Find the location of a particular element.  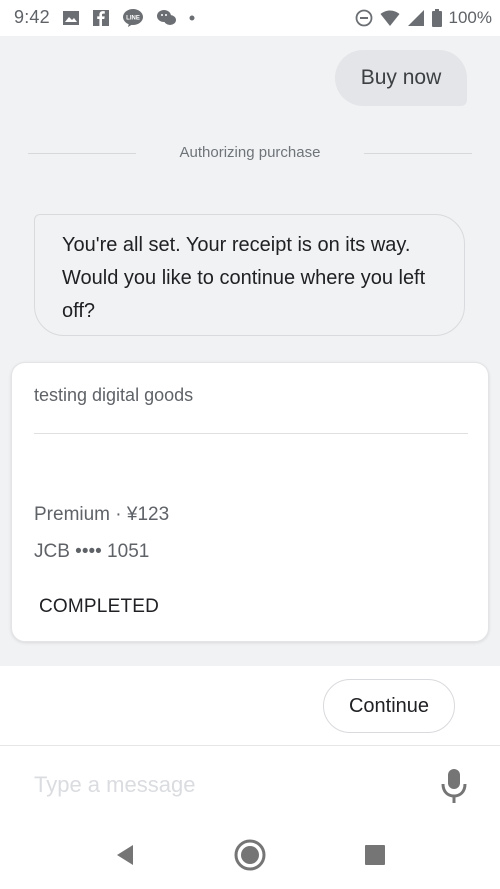

back-icon is located at coordinates (125, 856).